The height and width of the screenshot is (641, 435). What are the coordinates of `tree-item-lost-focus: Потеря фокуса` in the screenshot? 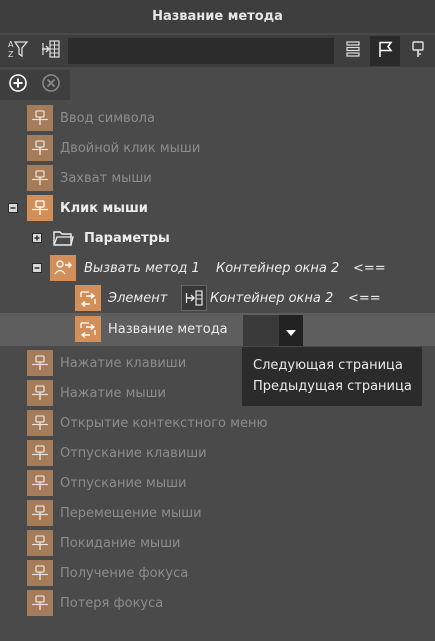 It's located at (217, 603).